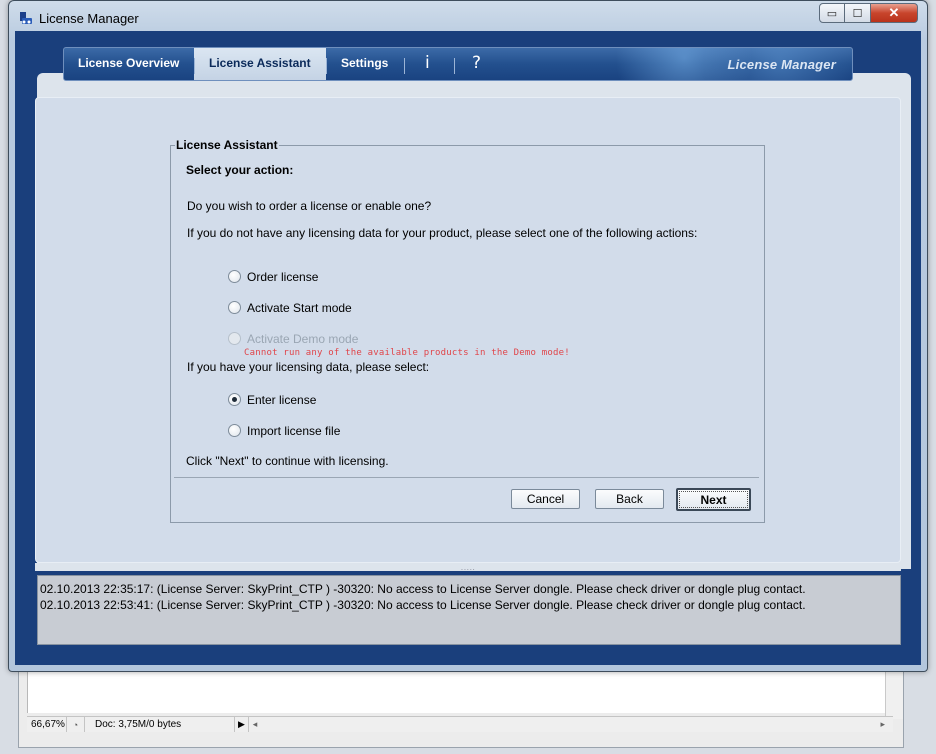 This screenshot has height=754, width=936. What do you see at coordinates (160, 724) in the screenshot?
I see `document-info: Doc: 3,75M/0 bytes` at bounding box center [160, 724].